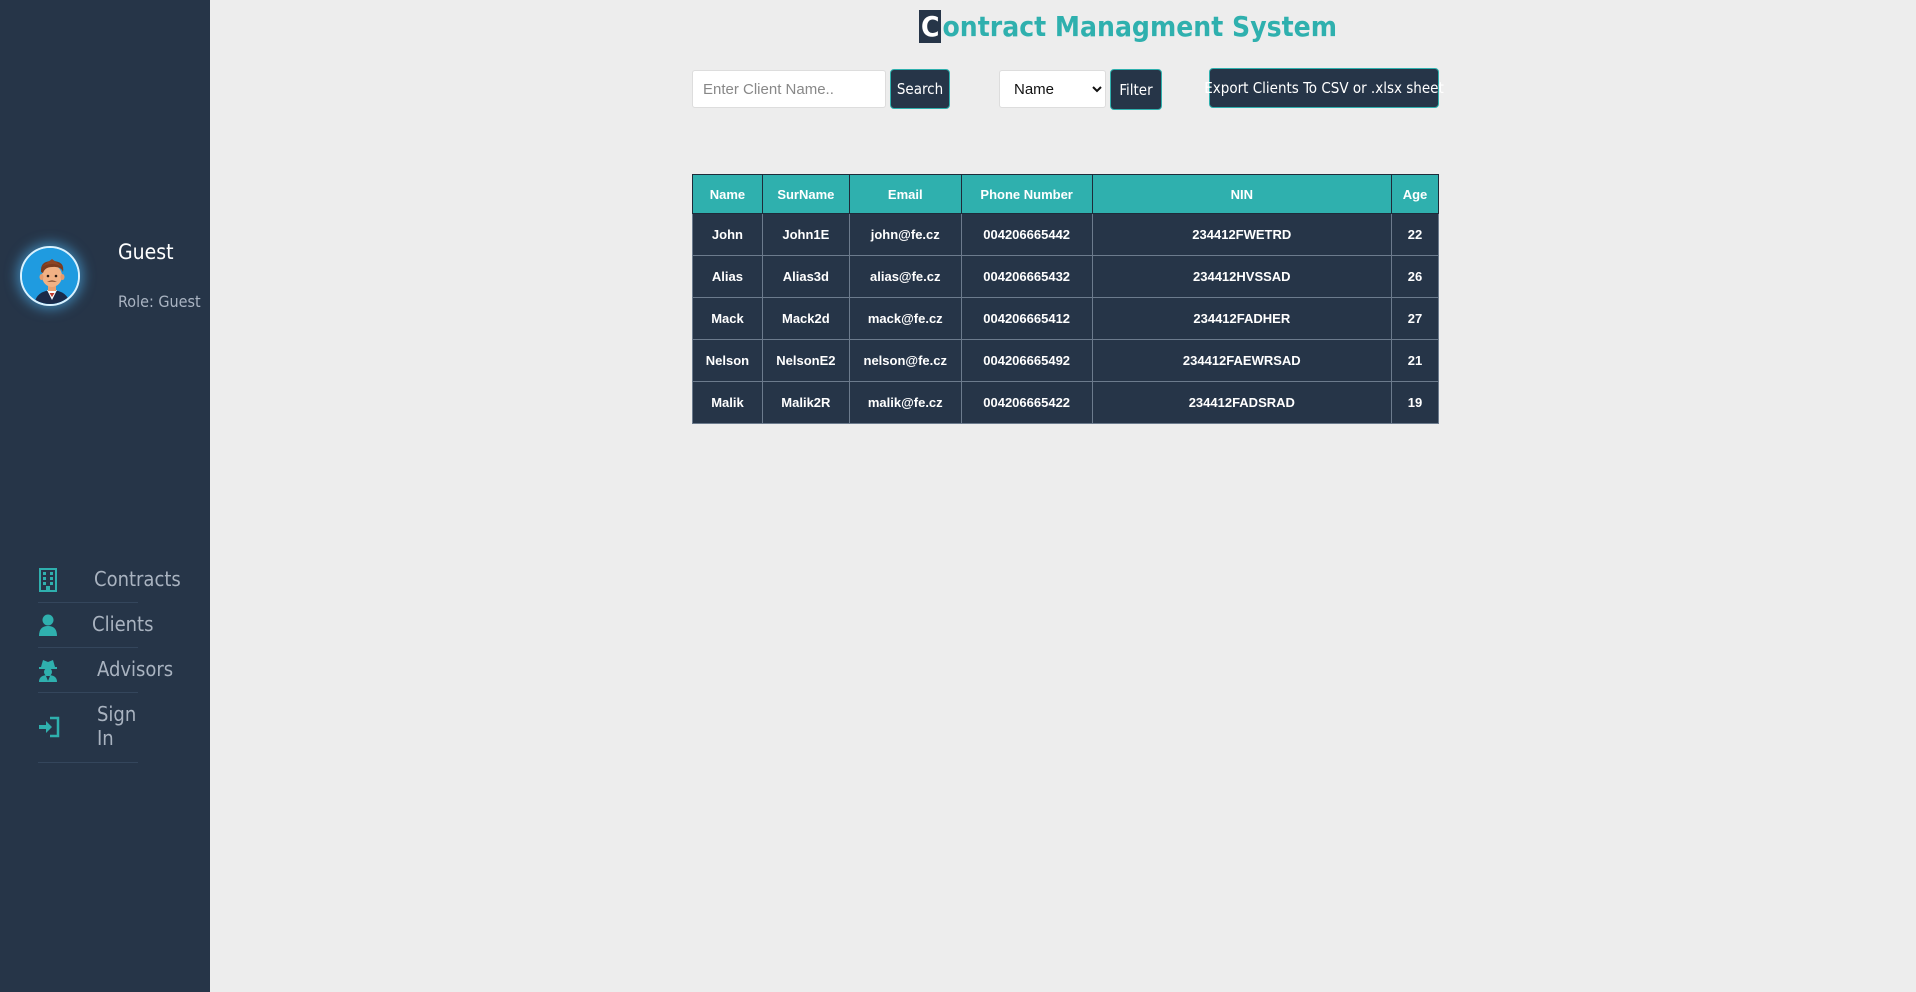 The image size is (1916, 992). Describe the element at coordinates (1415, 318) in the screenshot. I see `cell-age: 27` at that location.